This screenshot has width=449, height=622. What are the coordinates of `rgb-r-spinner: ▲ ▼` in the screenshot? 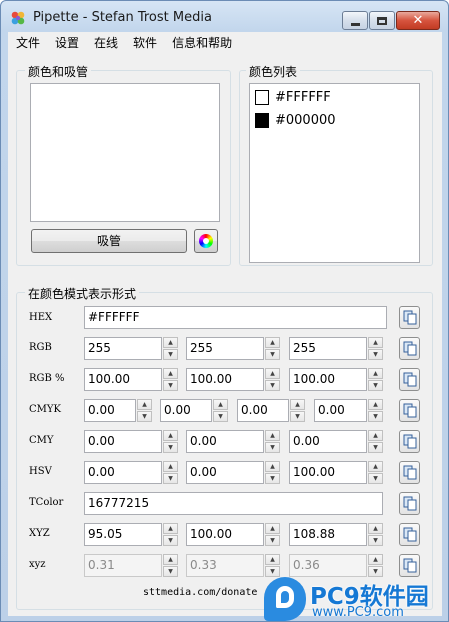 It's located at (170, 348).